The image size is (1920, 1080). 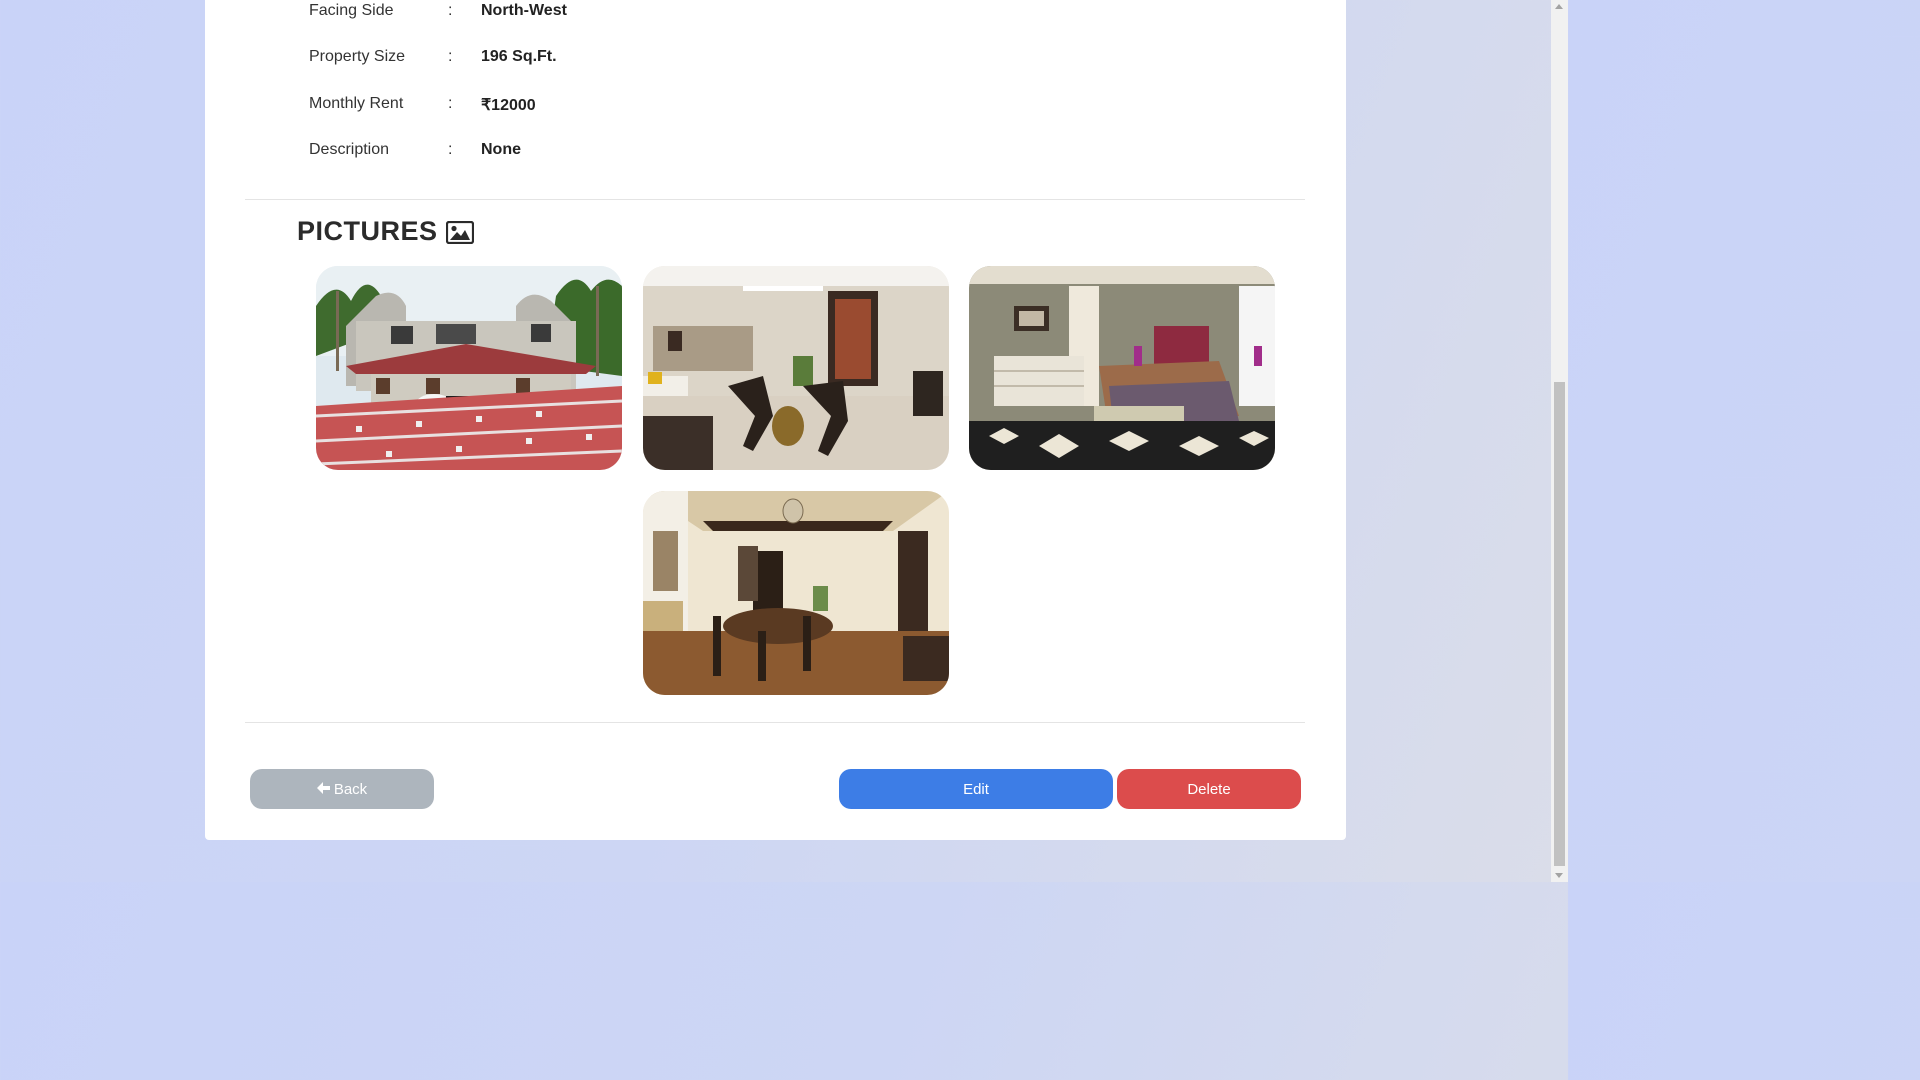 What do you see at coordinates (508, 105) in the screenshot?
I see `detail-value: ₹12000` at bounding box center [508, 105].